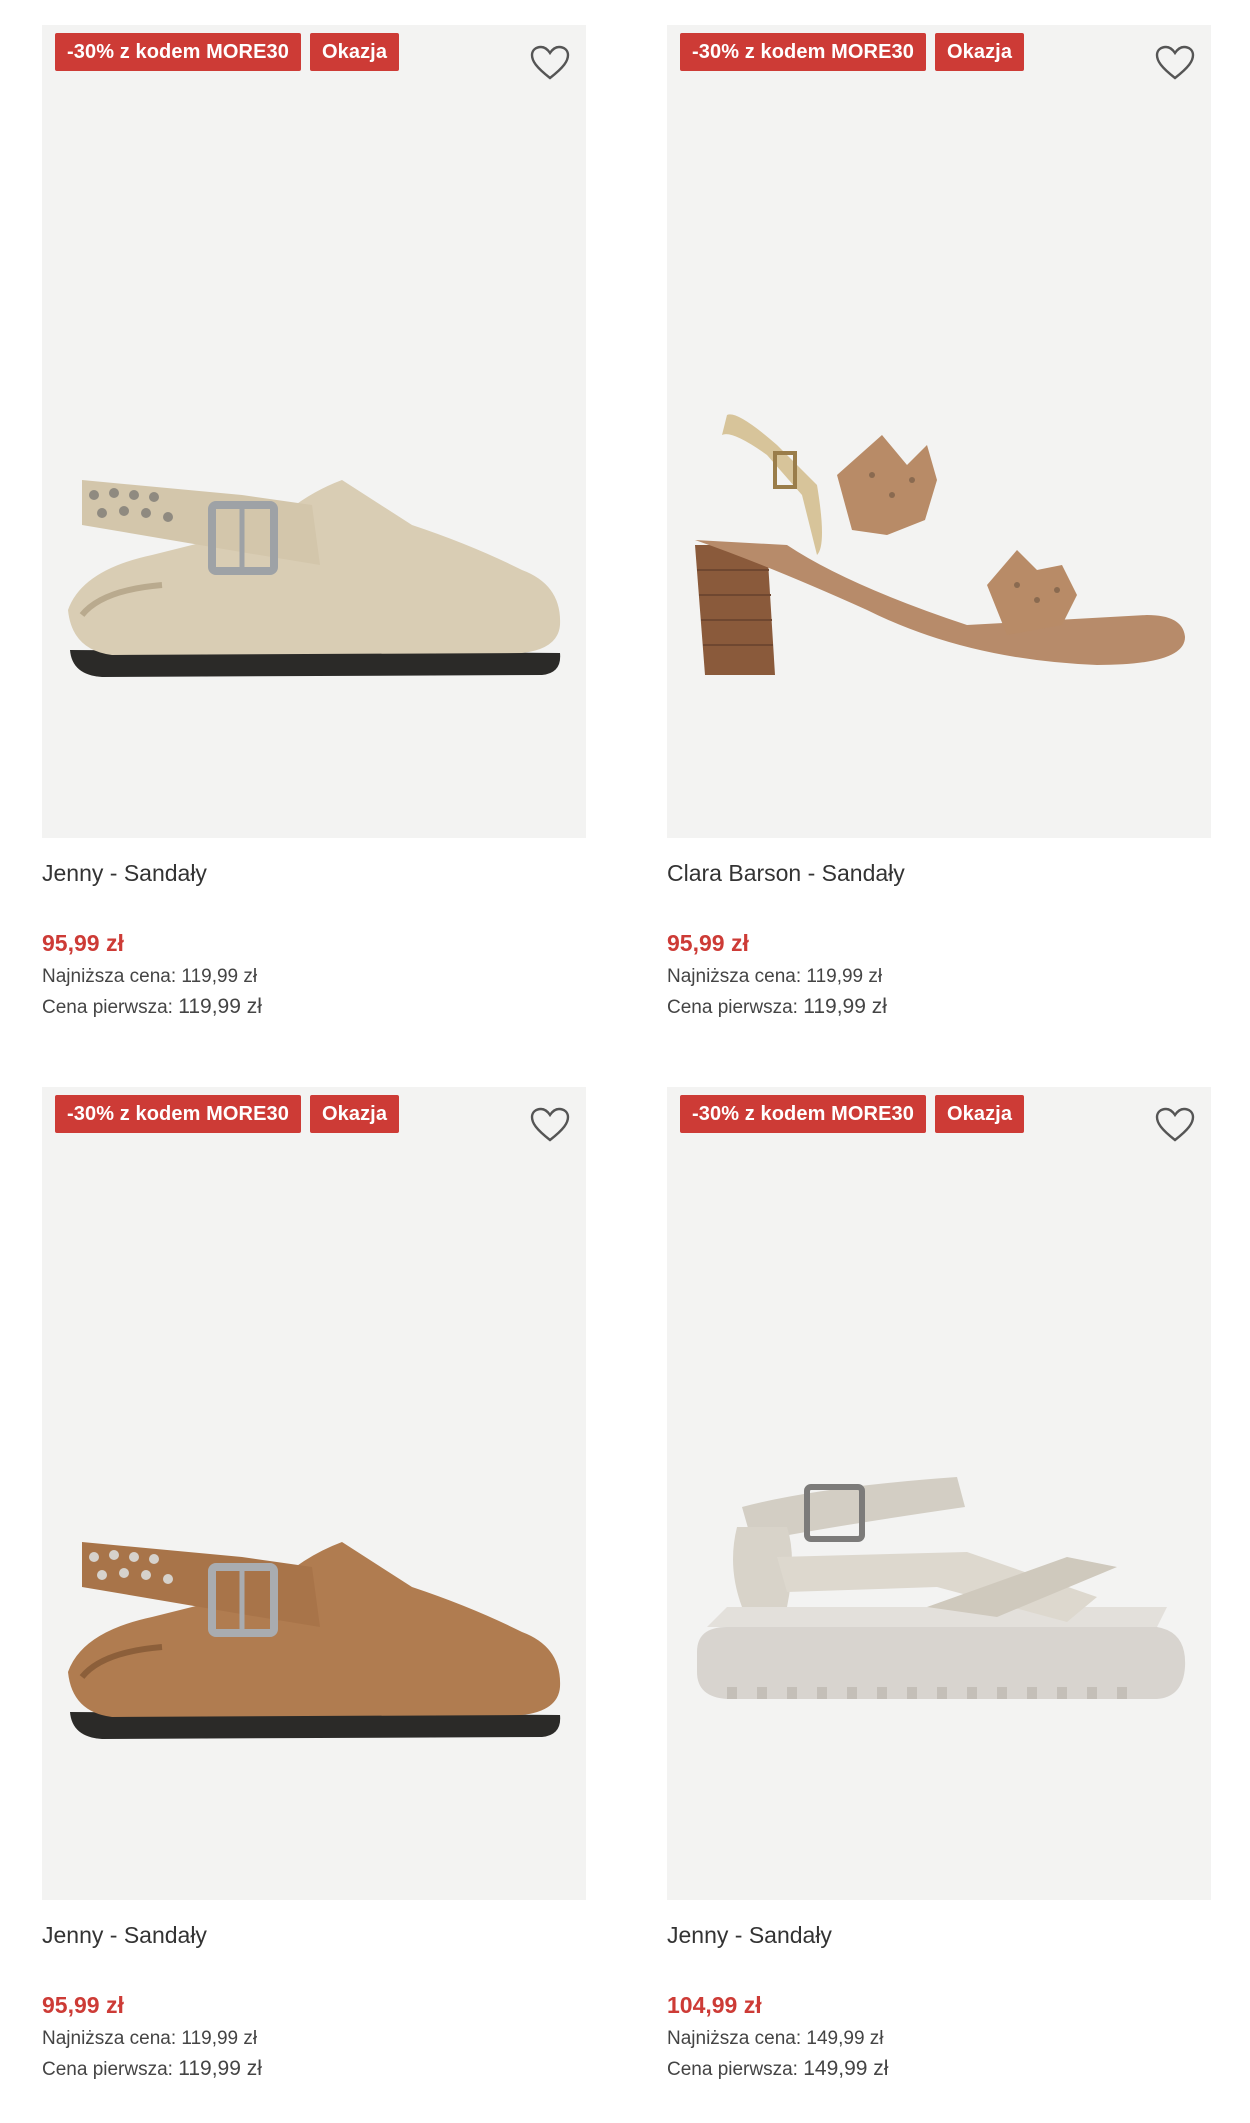 The height and width of the screenshot is (2123, 1250). I want to click on lowest-price-value: 149,99 zł, so click(845, 2038).